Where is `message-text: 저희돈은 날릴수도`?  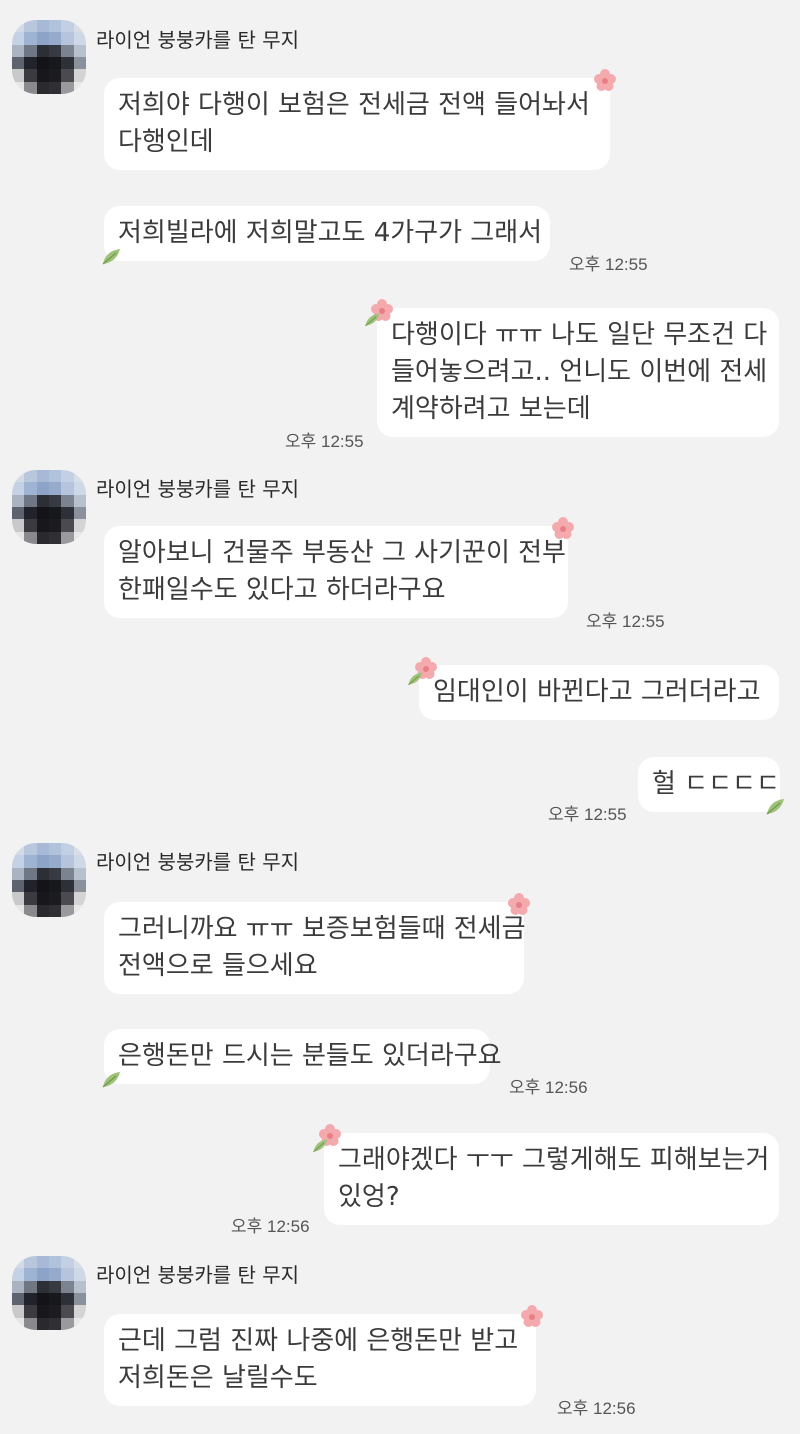
message-text: 저희돈은 날릴수도 is located at coordinates (218, 1378).